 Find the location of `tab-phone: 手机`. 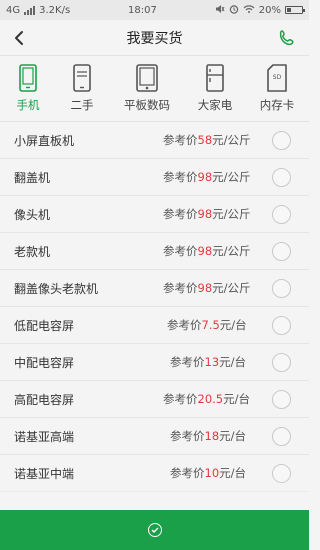

tab-phone: 手机 is located at coordinates (28, 84).